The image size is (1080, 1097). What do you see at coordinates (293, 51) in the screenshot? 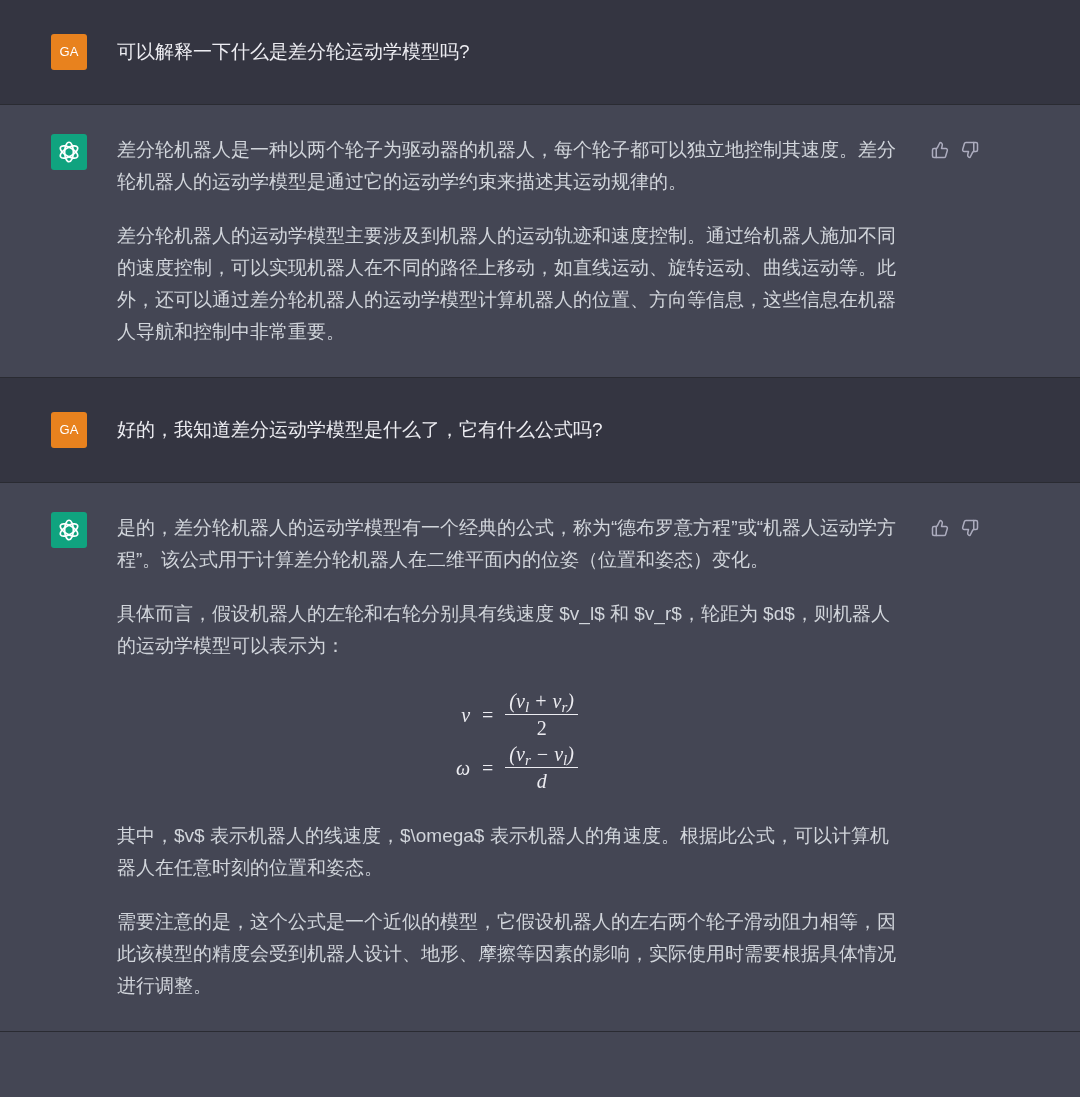
I see `user-message: 可以解释一下什么是差分轮运动学模型吗?` at bounding box center [293, 51].